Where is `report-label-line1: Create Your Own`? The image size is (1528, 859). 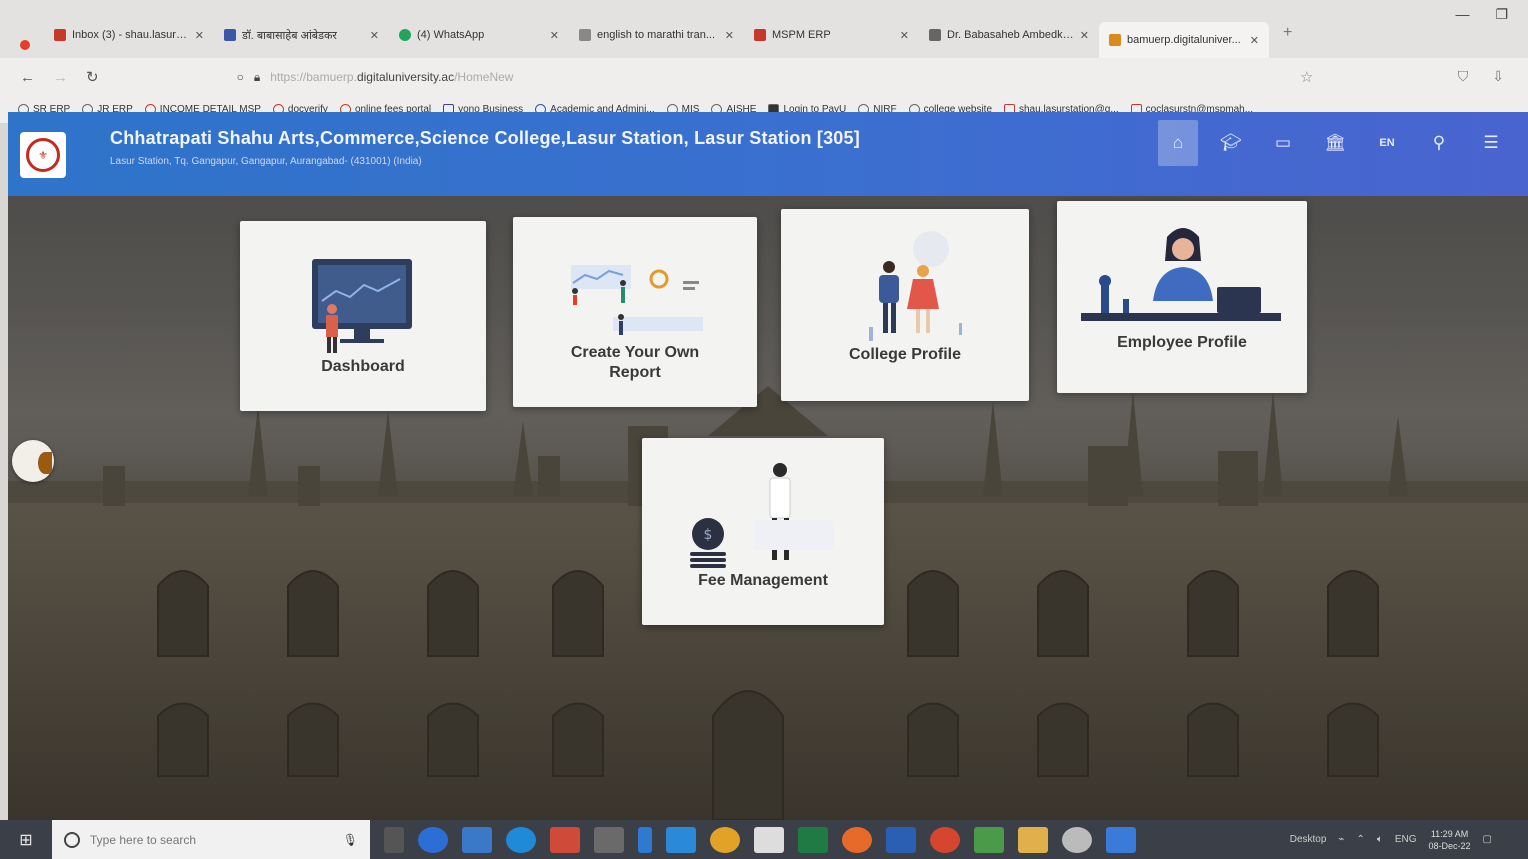
report-label-line1: Create Your Own is located at coordinates (635, 352).